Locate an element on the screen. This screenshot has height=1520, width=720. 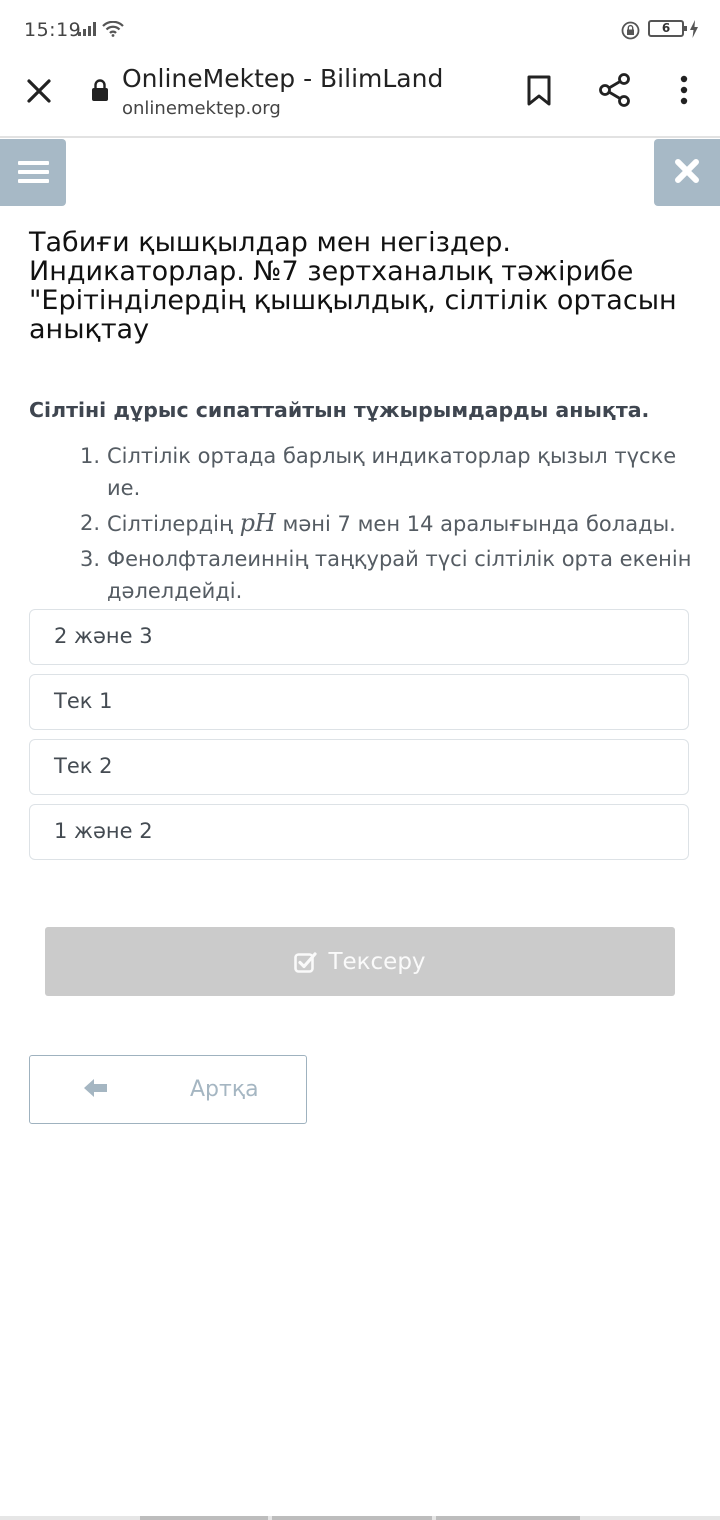
arrow-left-icon is located at coordinates (95, 1088).